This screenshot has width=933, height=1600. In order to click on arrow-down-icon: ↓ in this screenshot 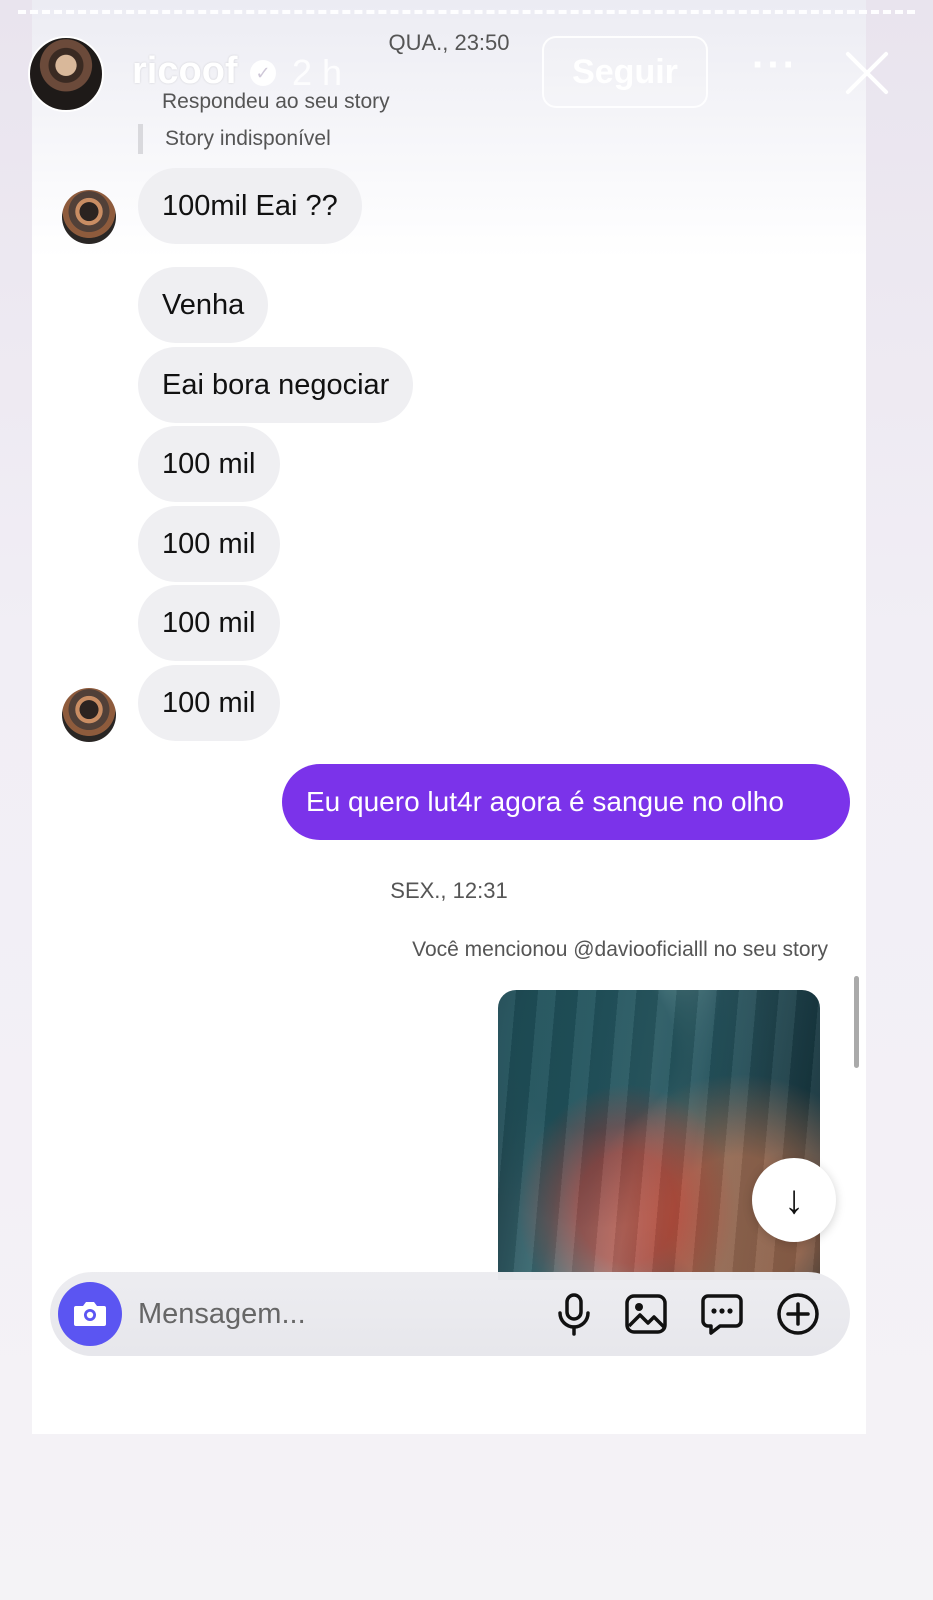, I will do `click(794, 1200)`.